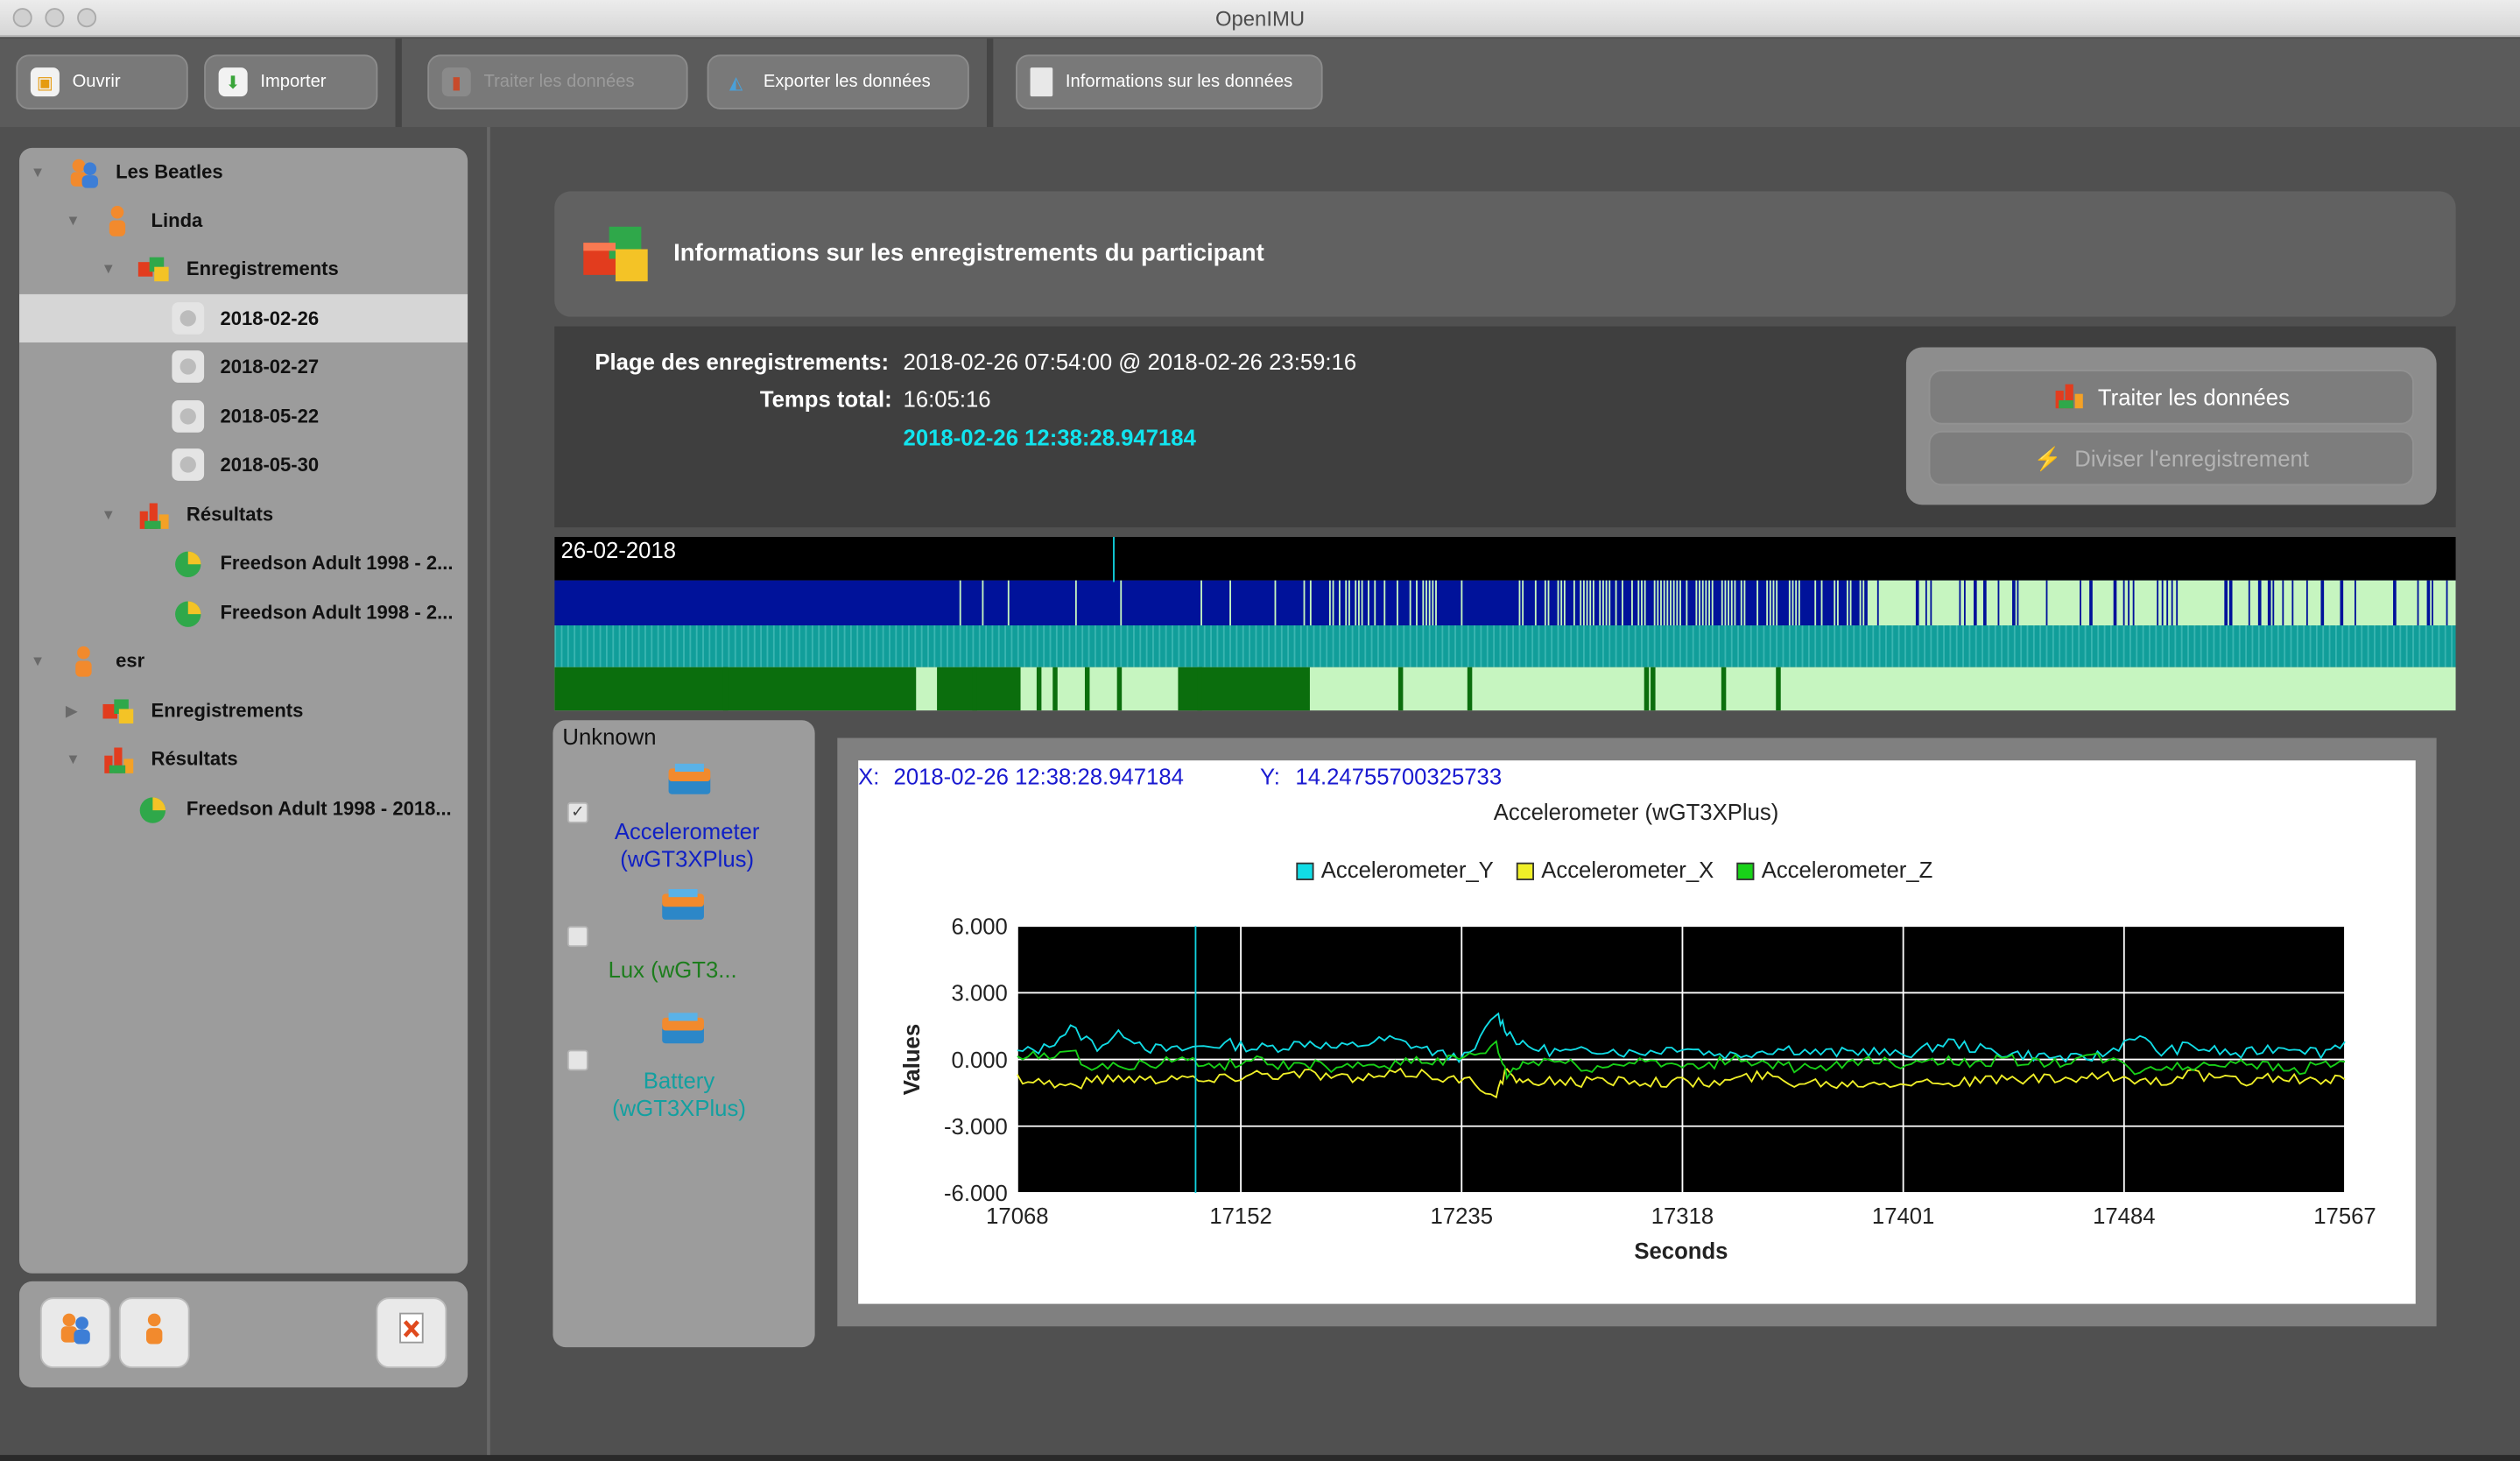  Describe the element at coordinates (75, 1333) in the screenshot. I see `add-group-button` at that location.